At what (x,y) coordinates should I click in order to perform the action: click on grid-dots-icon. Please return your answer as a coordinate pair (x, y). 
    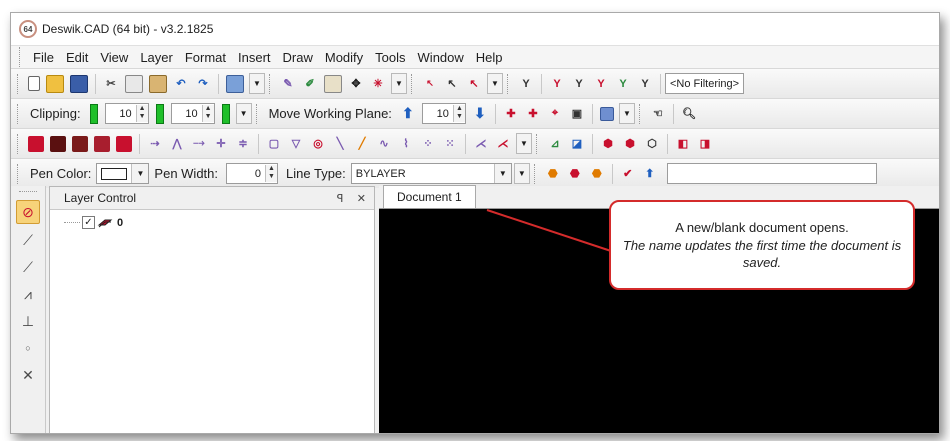
    Looking at the image, I should click on (80, 143).